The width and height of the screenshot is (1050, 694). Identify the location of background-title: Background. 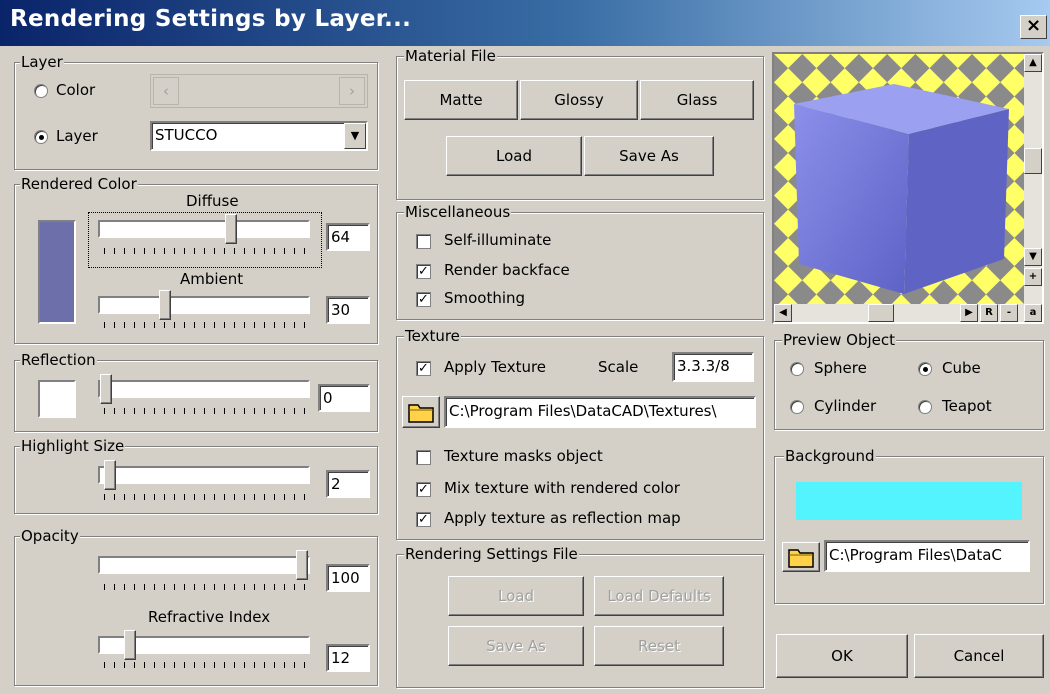
(830, 456).